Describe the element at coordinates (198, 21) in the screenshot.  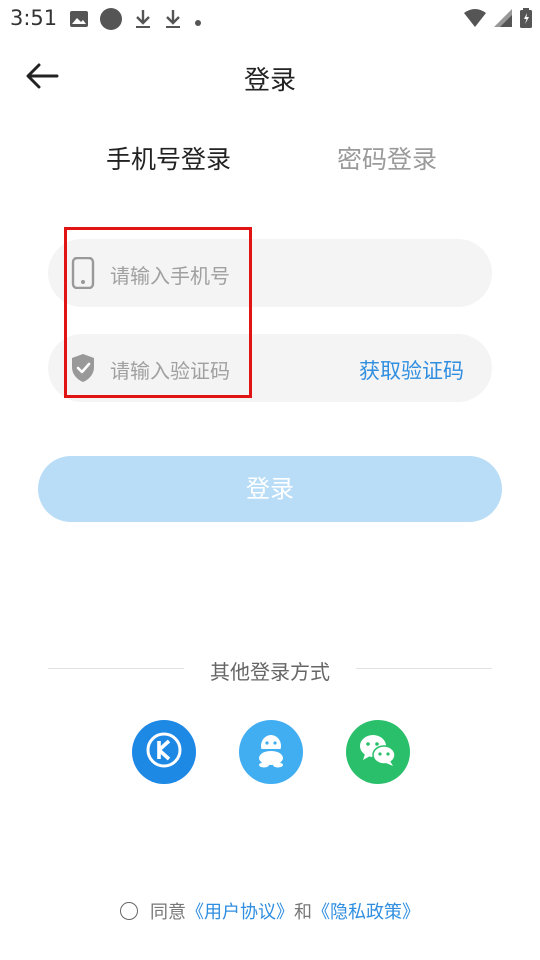
I see `dot-icon` at that location.